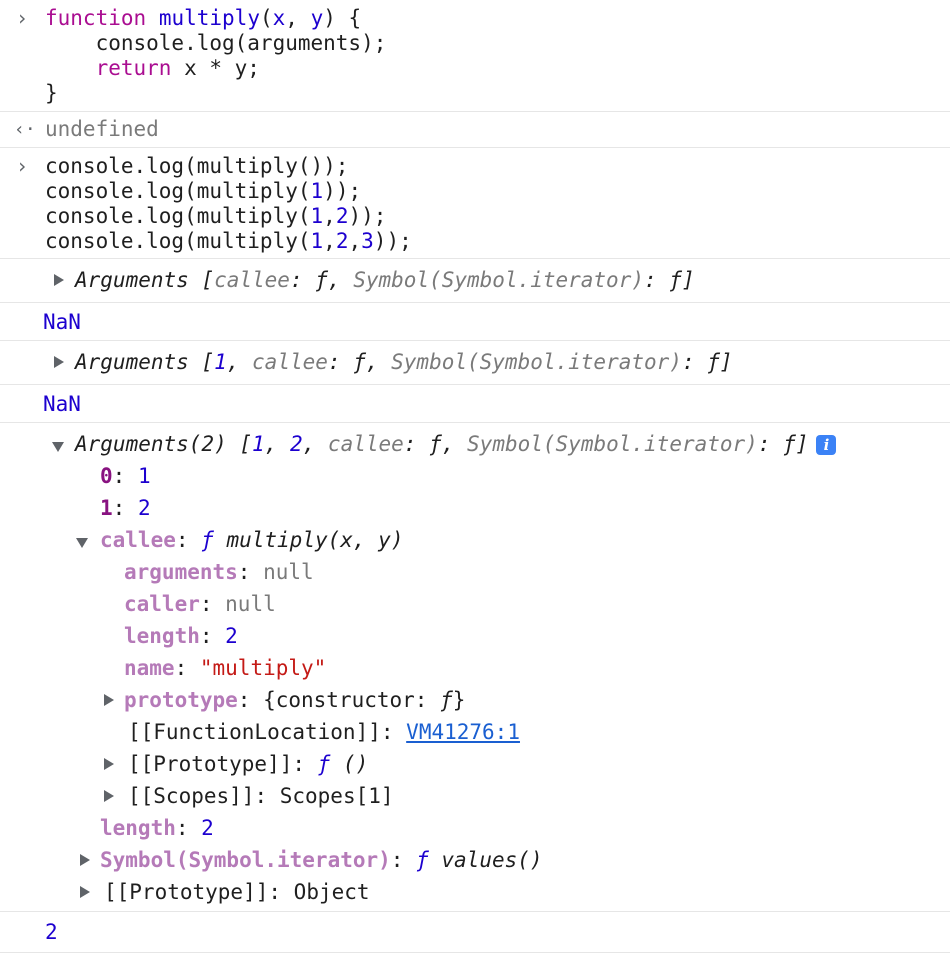 This screenshot has width=950, height=960. What do you see at coordinates (96, 18) in the screenshot?
I see `keyword: function` at bounding box center [96, 18].